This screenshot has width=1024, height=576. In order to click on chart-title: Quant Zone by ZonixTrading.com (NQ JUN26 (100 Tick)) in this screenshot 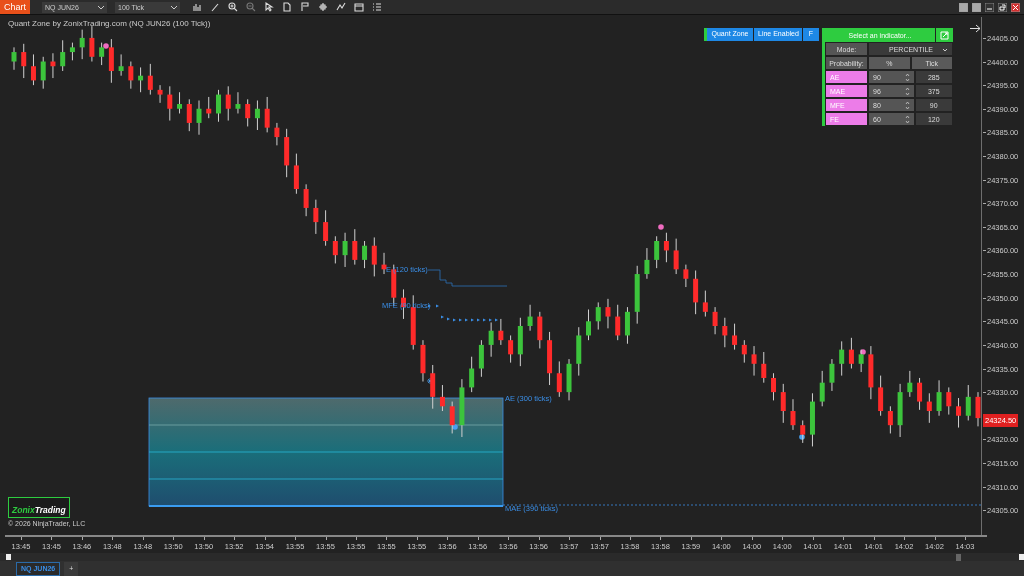, I will do `click(109, 24)`.